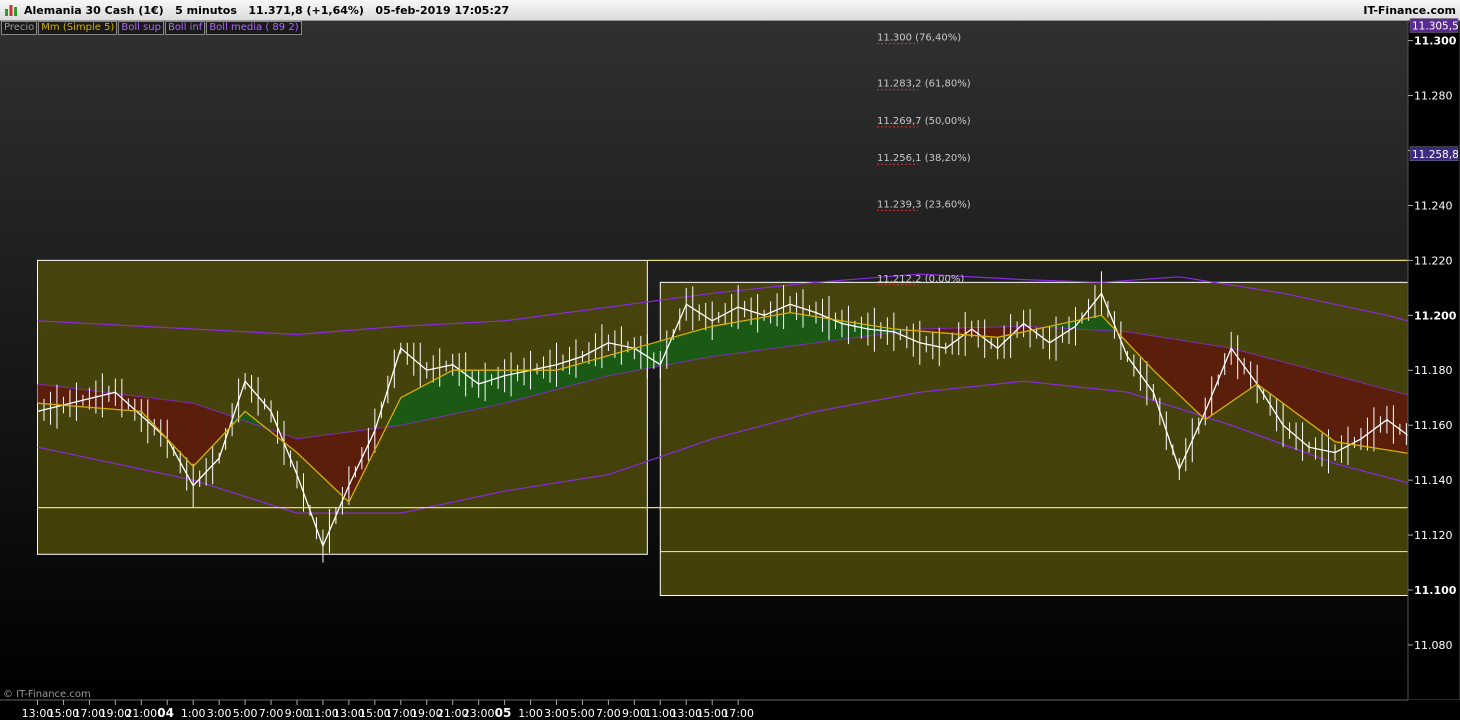 The image size is (1460, 720). What do you see at coordinates (1433, 645) in the screenshot?
I see `y-tick-label: 11.080` at bounding box center [1433, 645].